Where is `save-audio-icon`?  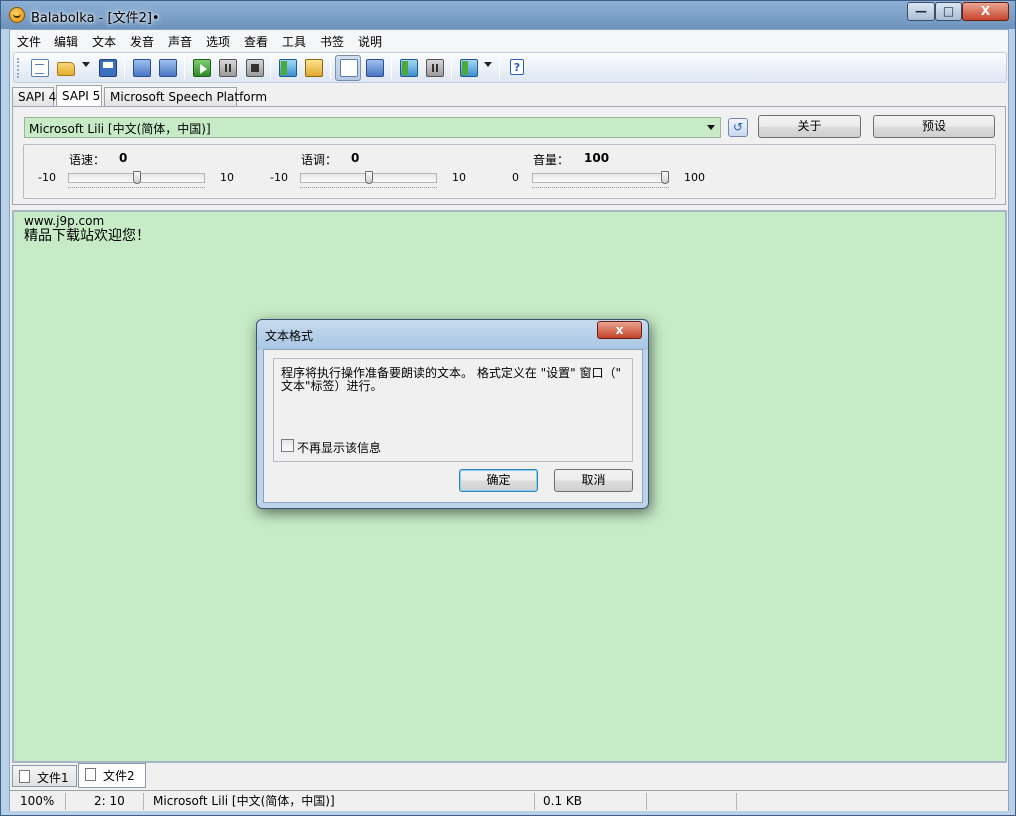 save-audio-icon is located at coordinates (142, 68).